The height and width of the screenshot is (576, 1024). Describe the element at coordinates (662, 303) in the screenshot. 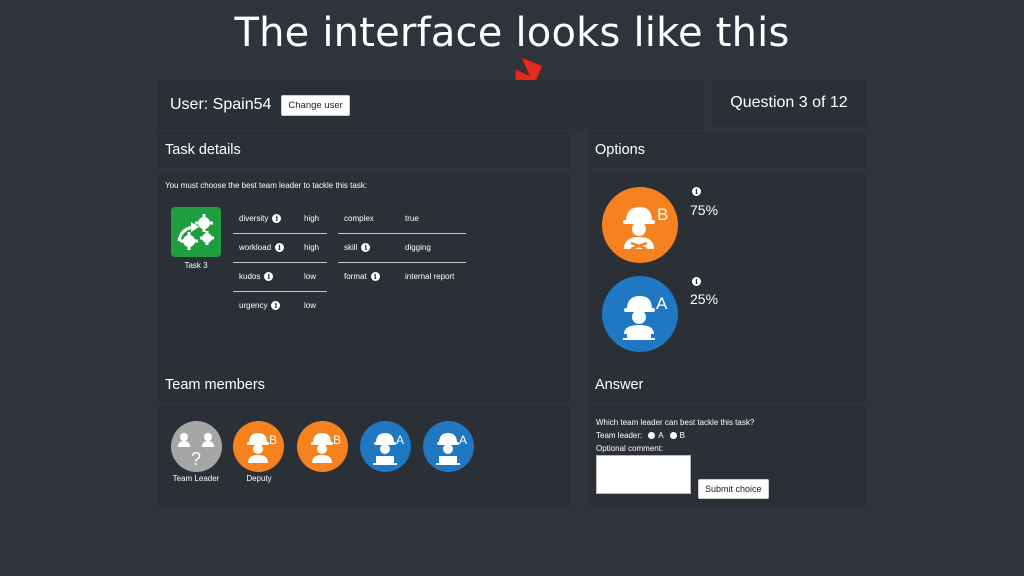

I see `option-letter: A` at that location.